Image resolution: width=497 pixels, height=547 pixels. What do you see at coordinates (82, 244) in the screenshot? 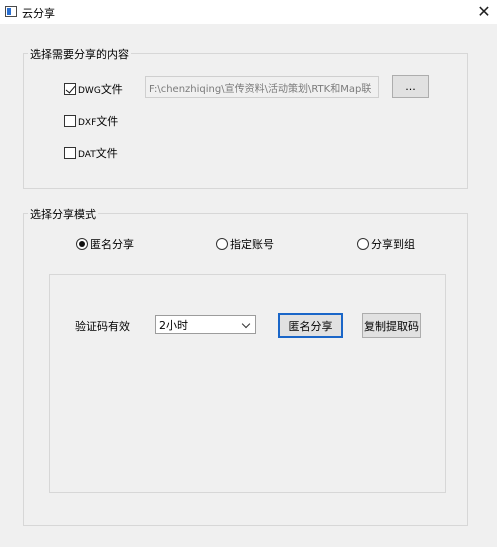
I see `radio-anonymous-share-dot` at bounding box center [82, 244].